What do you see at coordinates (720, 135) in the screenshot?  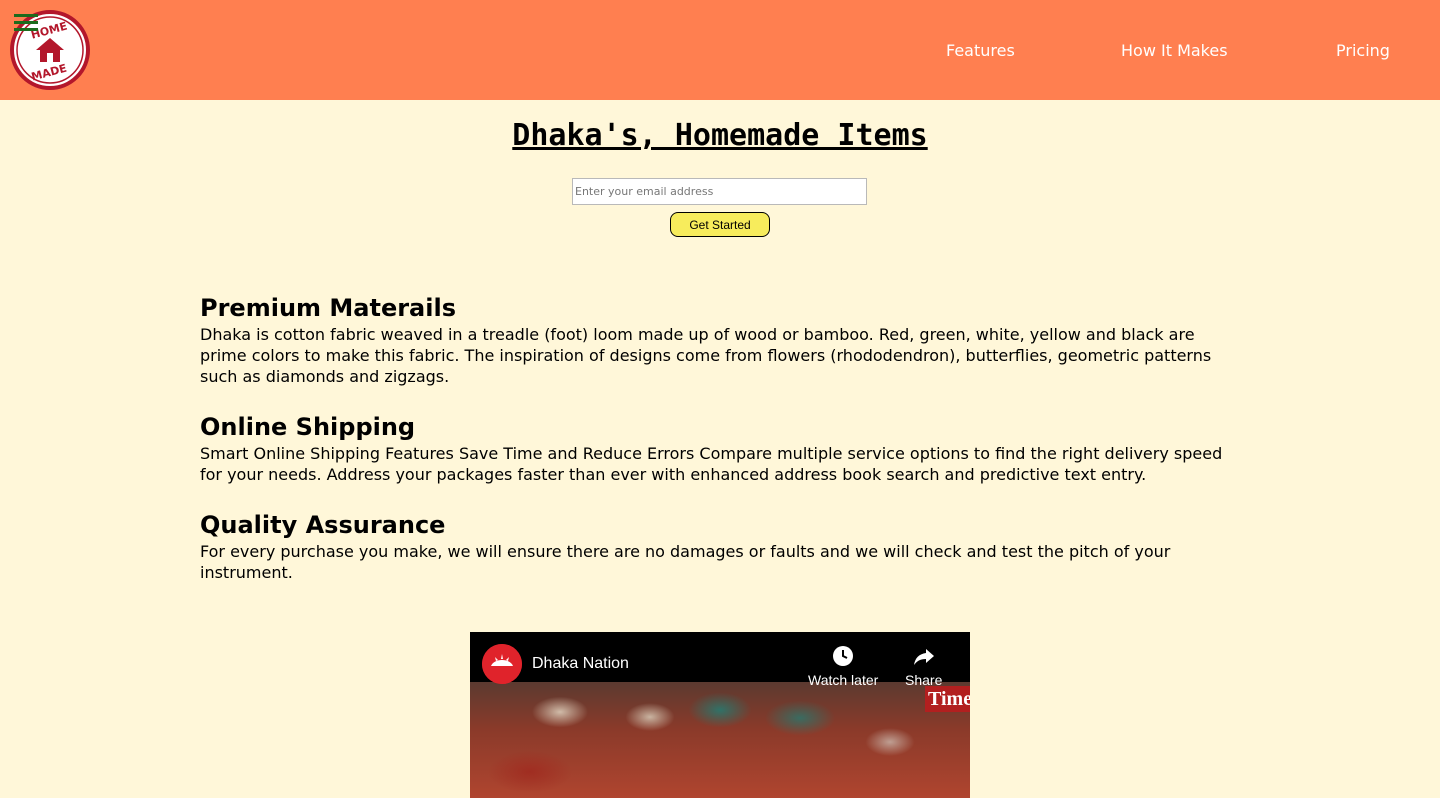 I see `page-title: Dhaka's, Homemade Items` at bounding box center [720, 135].